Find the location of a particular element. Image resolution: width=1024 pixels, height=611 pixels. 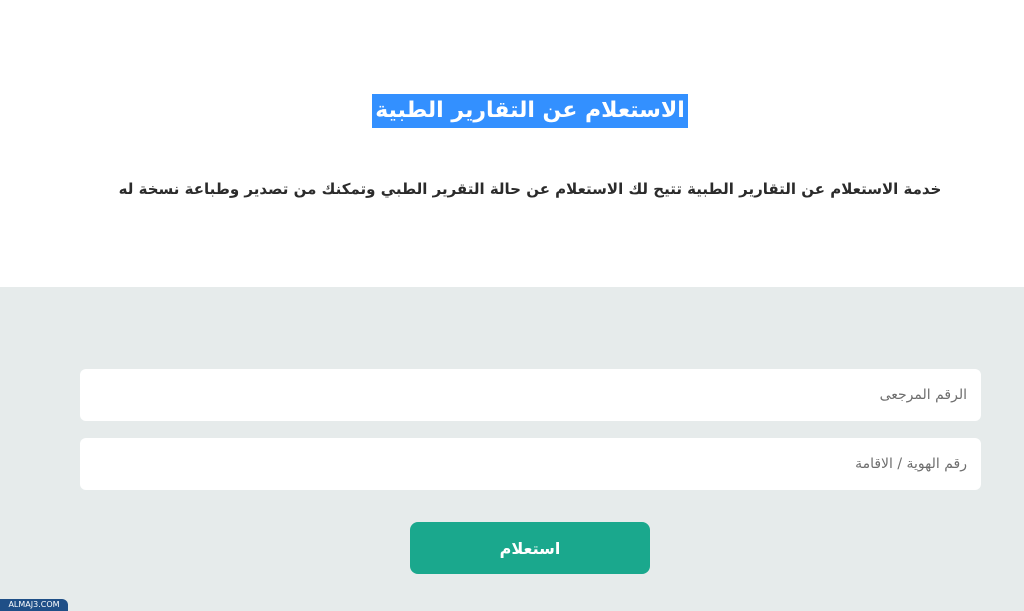

inquiry-submit-button: استعلام is located at coordinates (530, 548).